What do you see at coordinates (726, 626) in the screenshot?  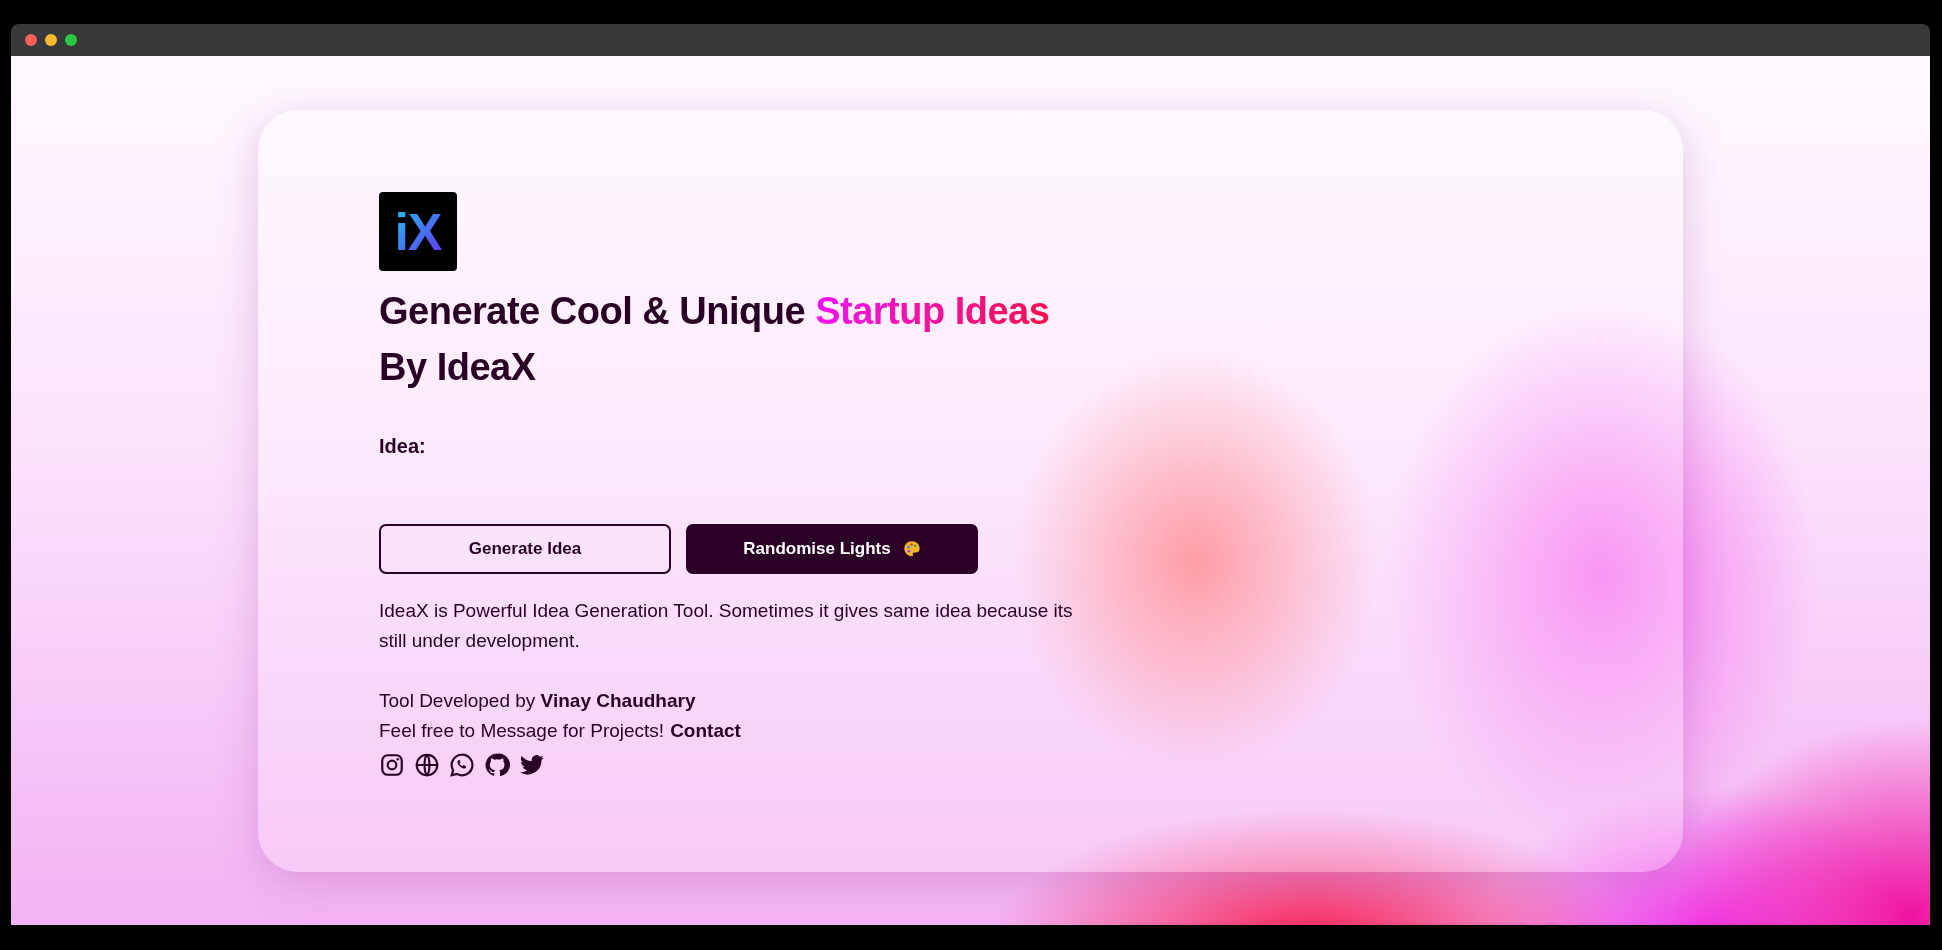 I see `description-text: IdeaX is Powerful Idea Generation Tool. Sometimes it gives same idea because its still under development.` at bounding box center [726, 626].